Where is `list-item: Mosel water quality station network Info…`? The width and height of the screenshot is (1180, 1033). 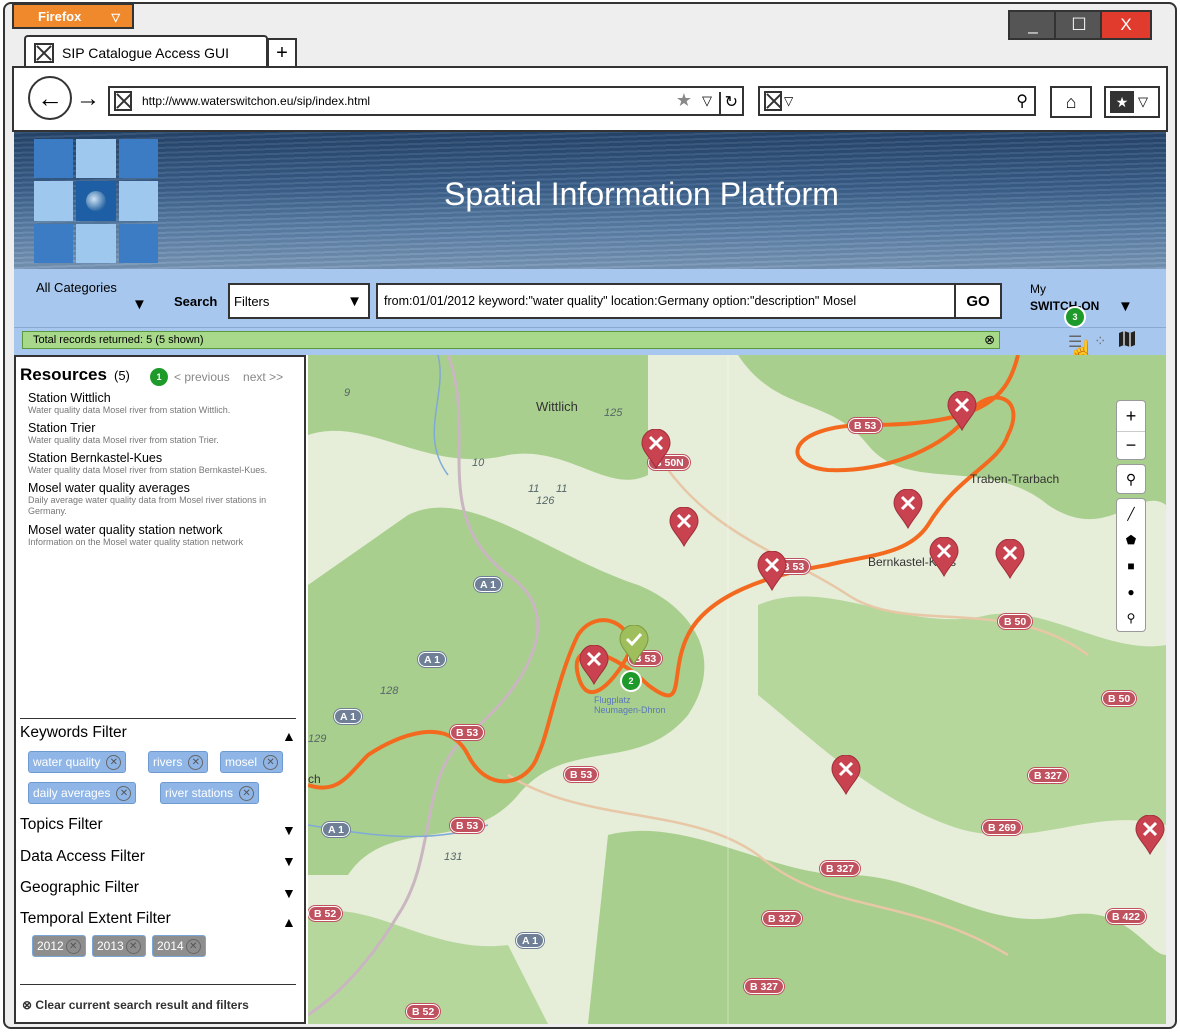
list-item: Mosel water quality station network Info… is located at coordinates (166, 535).